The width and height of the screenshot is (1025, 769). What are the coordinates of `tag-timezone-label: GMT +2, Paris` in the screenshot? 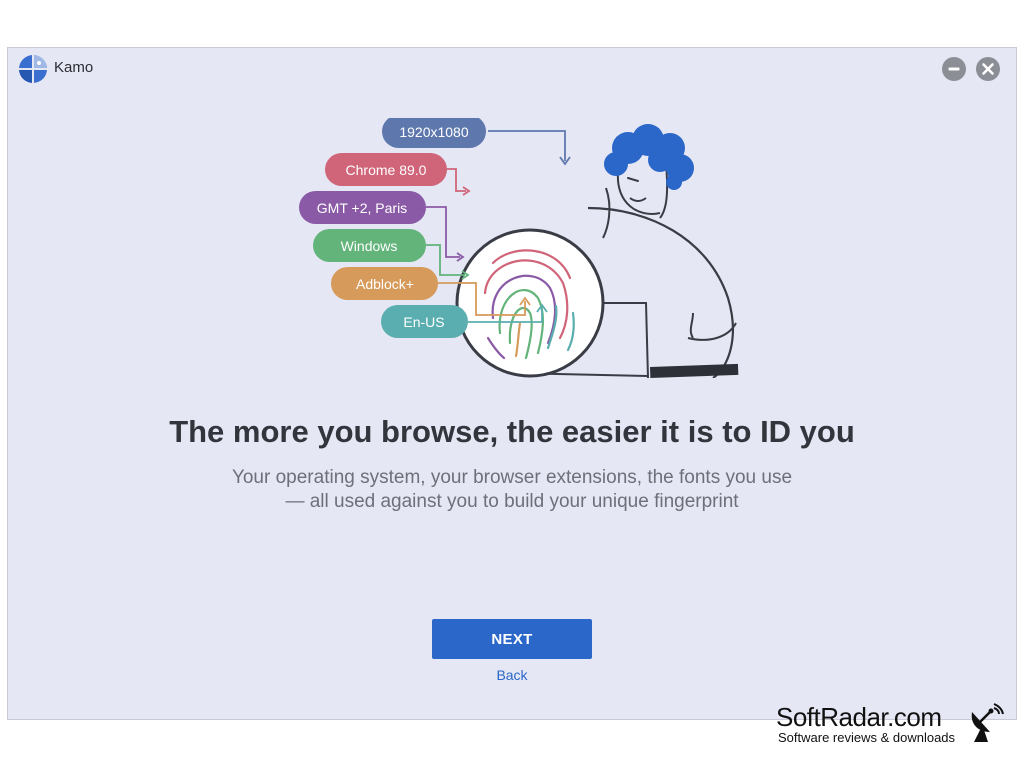 It's located at (362, 208).